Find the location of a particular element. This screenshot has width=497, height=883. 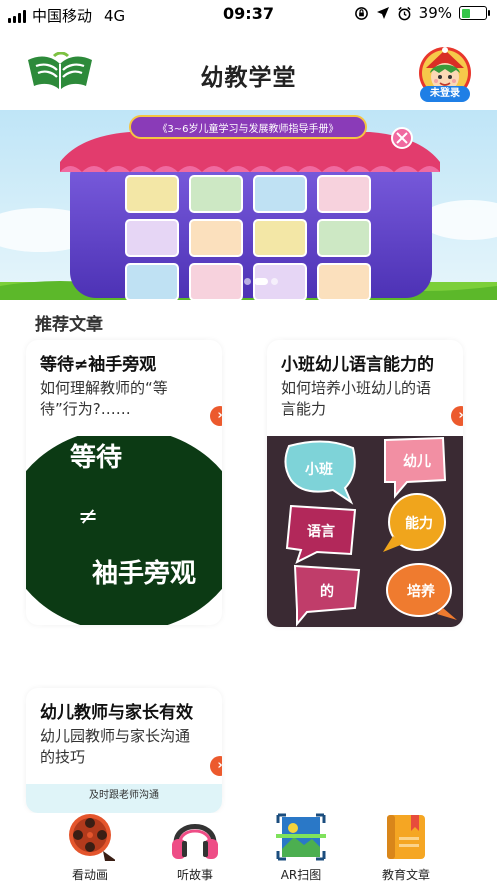

thumbnail-caption: 及时跟老师沟通 is located at coordinates (124, 795).